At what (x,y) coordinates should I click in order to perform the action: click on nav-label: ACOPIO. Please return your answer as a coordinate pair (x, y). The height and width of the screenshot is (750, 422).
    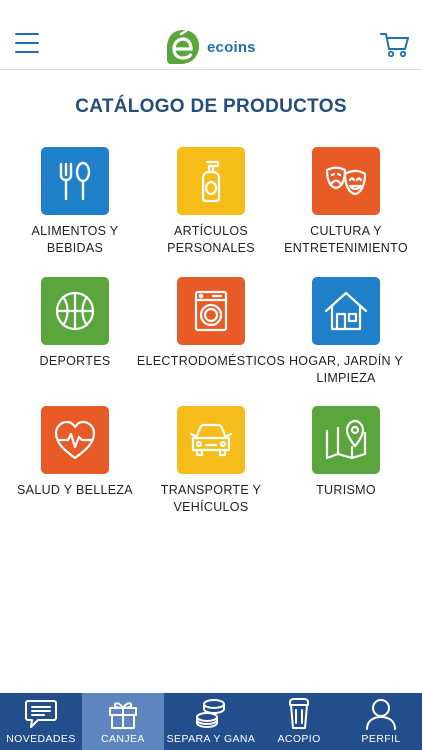
    Looking at the image, I should click on (299, 739).